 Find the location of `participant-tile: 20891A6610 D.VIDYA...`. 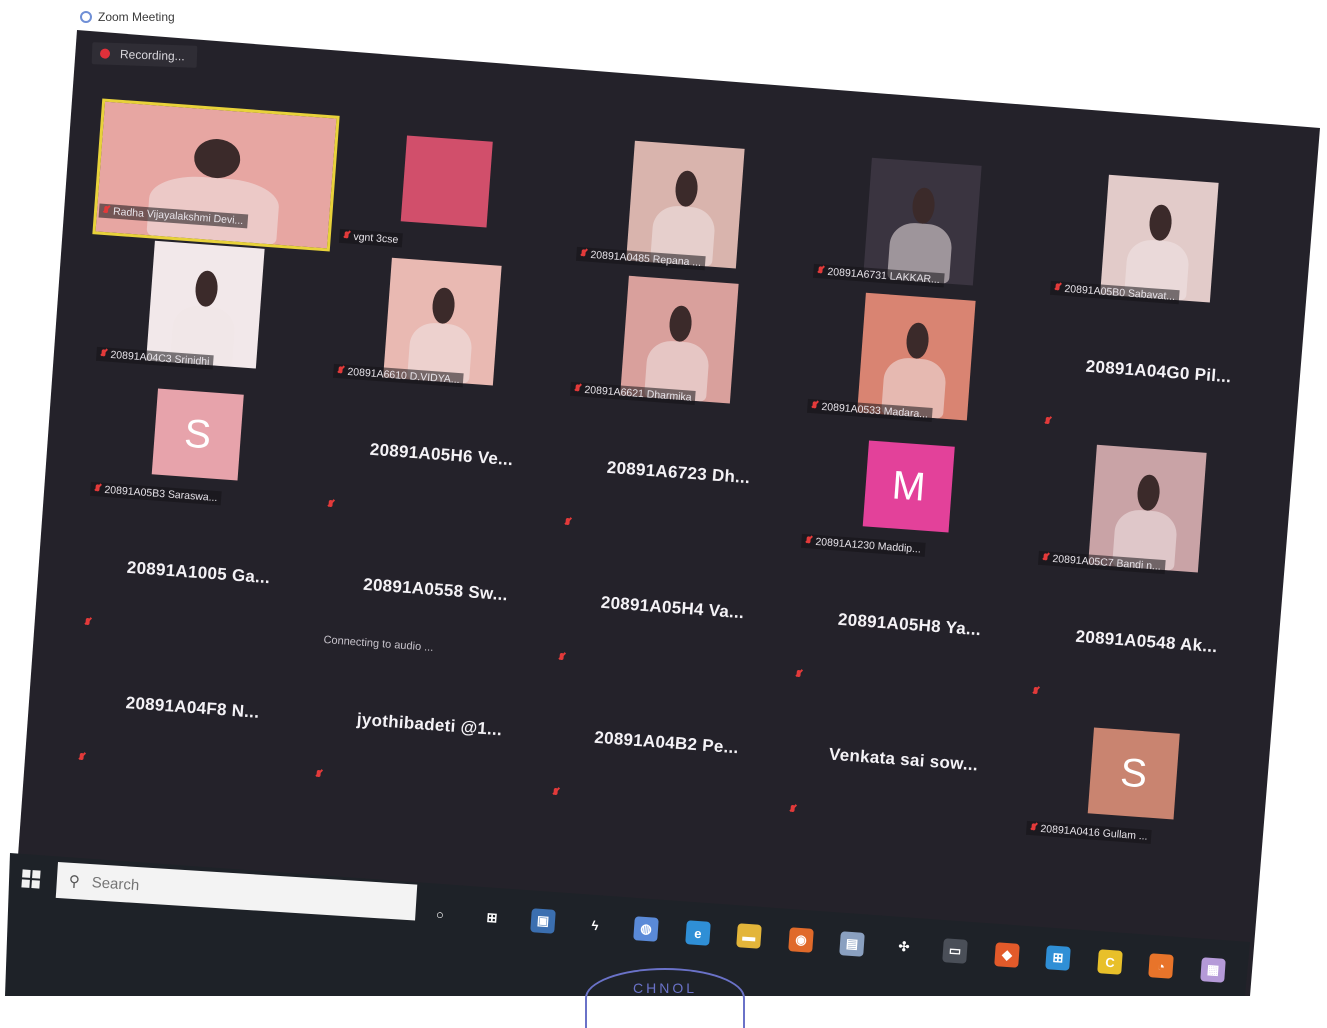

participant-tile: 20891A6610 D.VIDYA... is located at coordinates (447, 327).